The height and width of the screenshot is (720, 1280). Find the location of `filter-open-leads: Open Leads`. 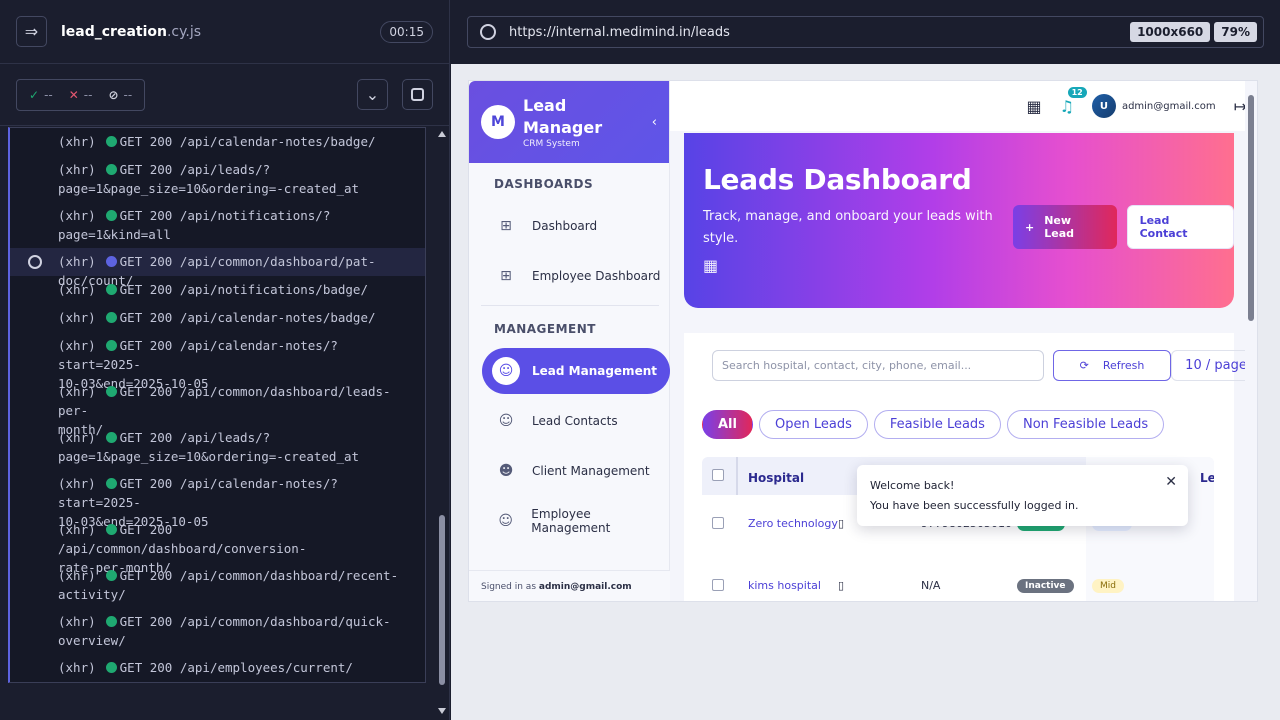

filter-open-leads: Open Leads is located at coordinates (813, 424).